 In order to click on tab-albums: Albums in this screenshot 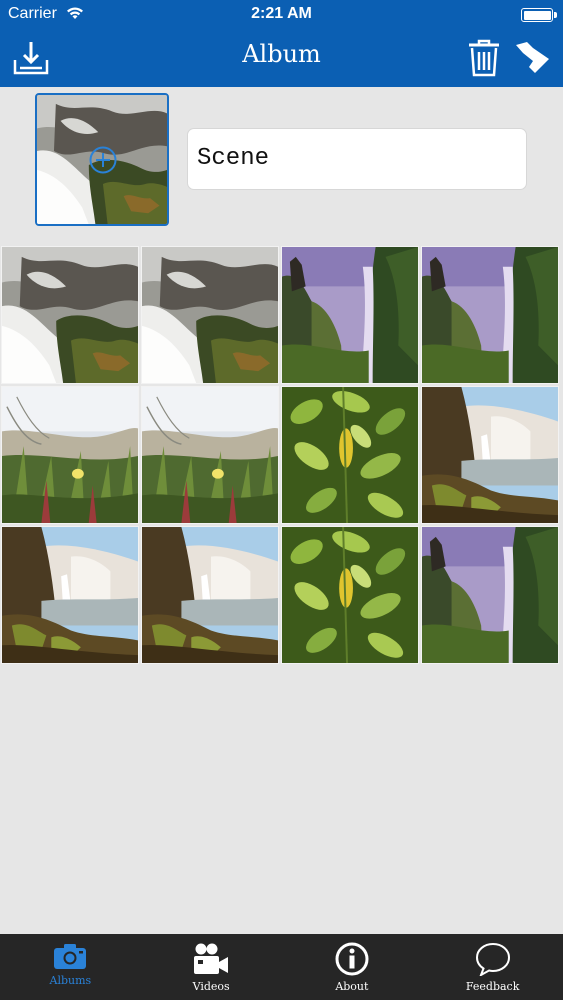, I will do `click(70, 967)`.